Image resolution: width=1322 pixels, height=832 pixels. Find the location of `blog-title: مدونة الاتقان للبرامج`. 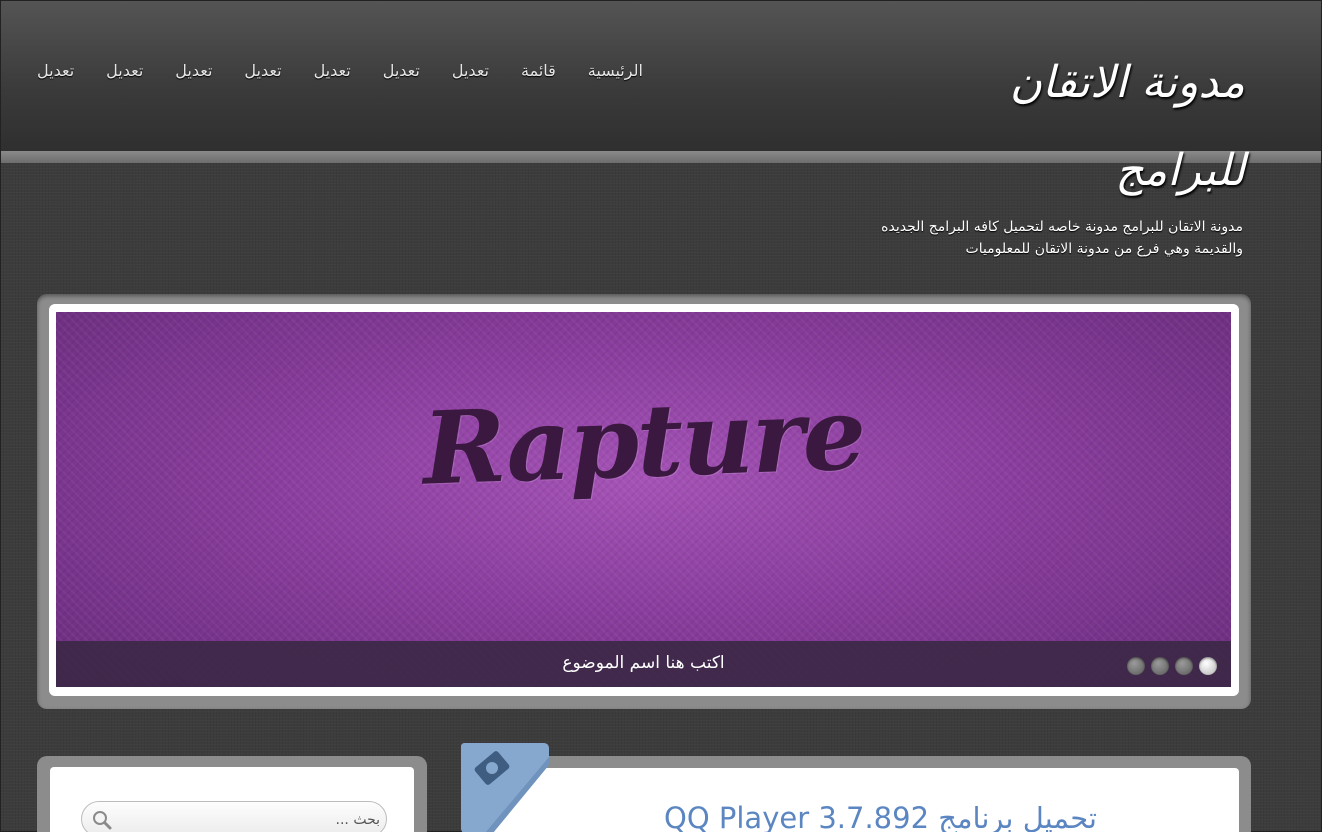

blog-title: مدونة الاتقان للبرامج is located at coordinates (1065, 127).